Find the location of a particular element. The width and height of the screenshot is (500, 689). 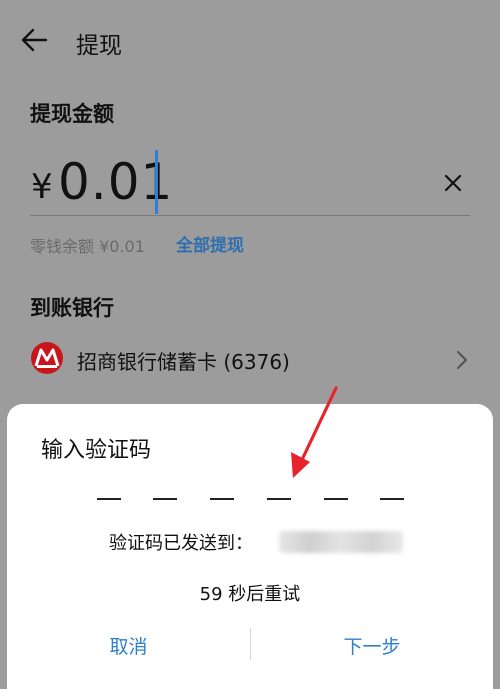

bank-section-title: 到账银行 is located at coordinates (72, 308).